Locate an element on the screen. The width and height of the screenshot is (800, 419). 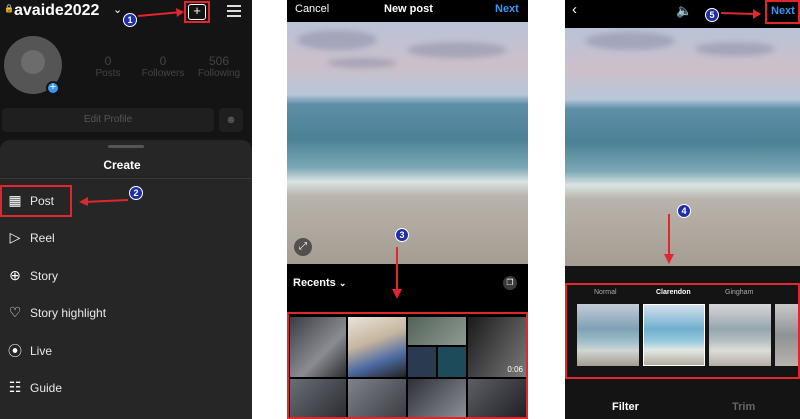
multi-select-icon: ❐ is located at coordinates (510, 283).